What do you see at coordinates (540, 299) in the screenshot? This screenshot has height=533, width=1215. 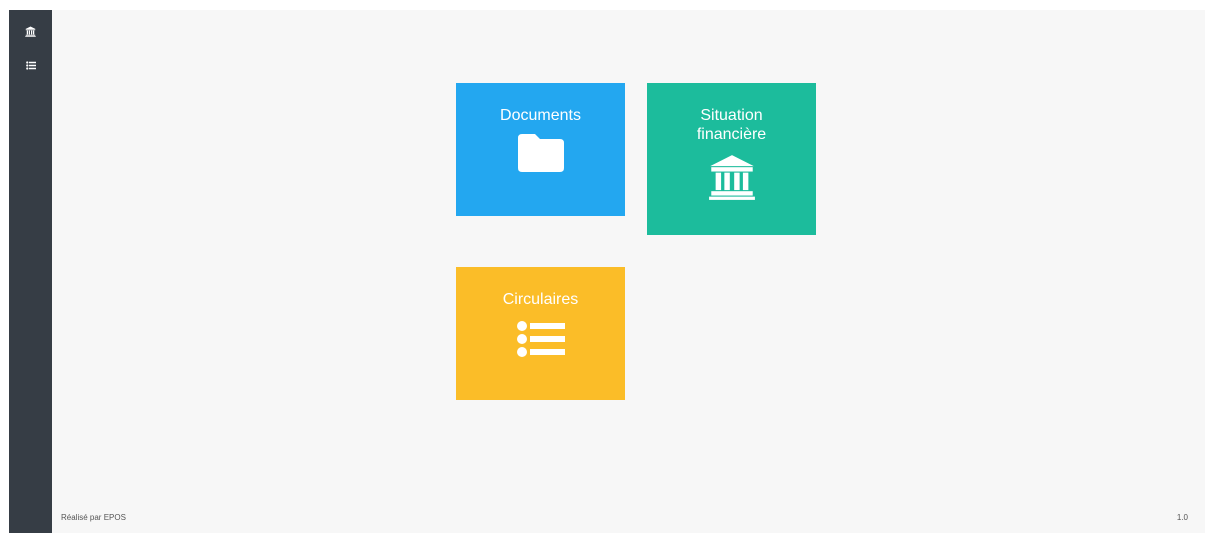 I see `tile-title: Circulaires` at bounding box center [540, 299].